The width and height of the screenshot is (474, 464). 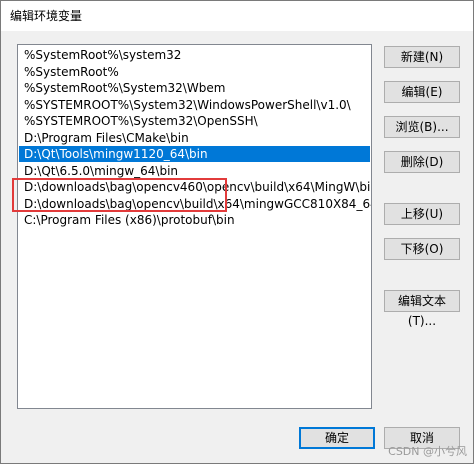 I want to click on move-down-button: 下移(O), so click(x=422, y=249).